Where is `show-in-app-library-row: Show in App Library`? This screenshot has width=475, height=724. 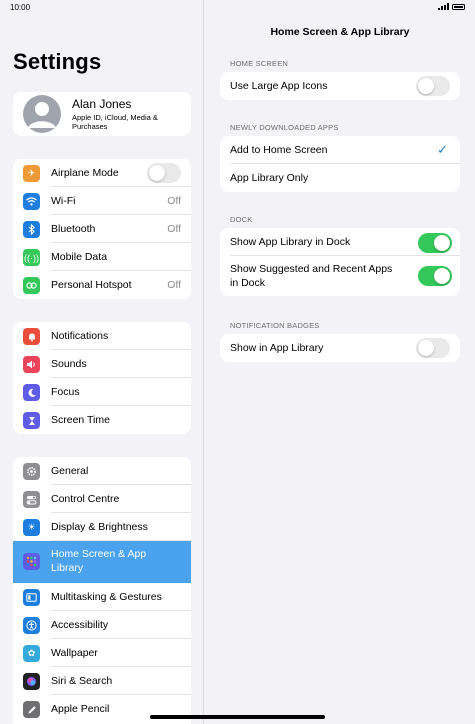 show-in-app-library-row: Show in App Library is located at coordinates (340, 348).